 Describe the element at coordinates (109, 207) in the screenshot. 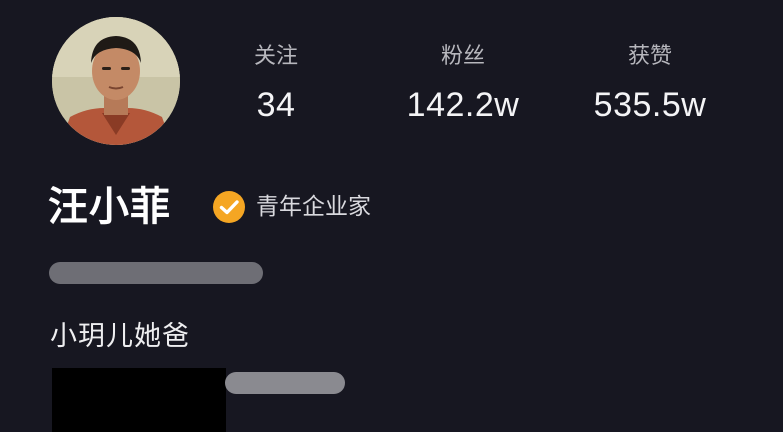

I see `profile-name: 汪小菲` at that location.